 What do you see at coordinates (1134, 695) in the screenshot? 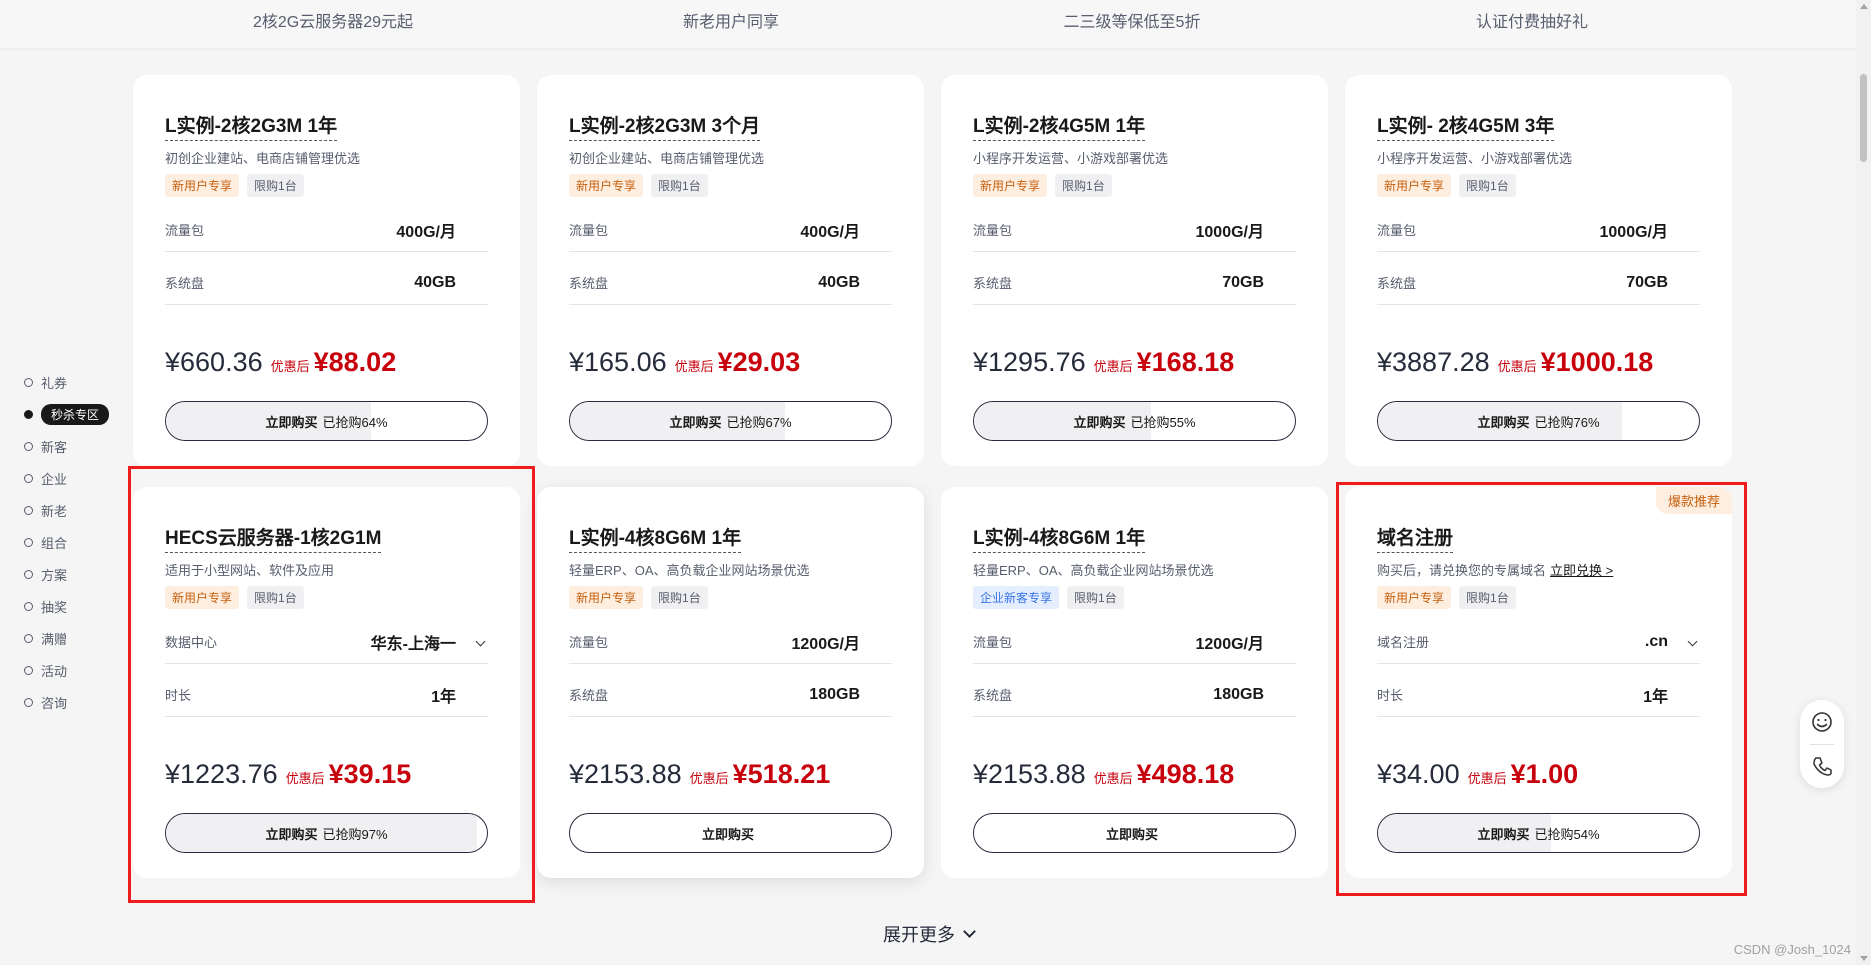
I see `spec-row: 系统盘 180GB` at bounding box center [1134, 695].